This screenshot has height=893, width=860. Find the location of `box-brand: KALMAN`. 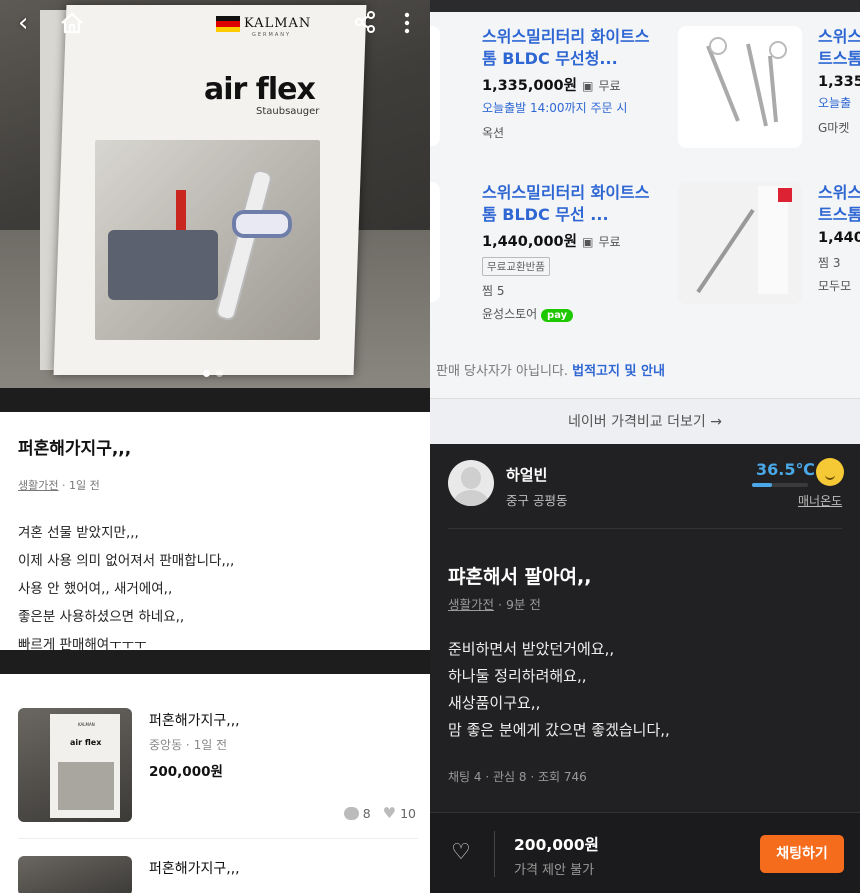

box-brand: KALMAN is located at coordinates (278, 23).